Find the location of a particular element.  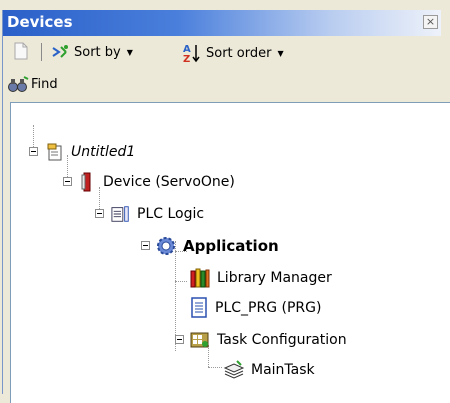

tree-label-application: Application is located at coordinates (231, 246).